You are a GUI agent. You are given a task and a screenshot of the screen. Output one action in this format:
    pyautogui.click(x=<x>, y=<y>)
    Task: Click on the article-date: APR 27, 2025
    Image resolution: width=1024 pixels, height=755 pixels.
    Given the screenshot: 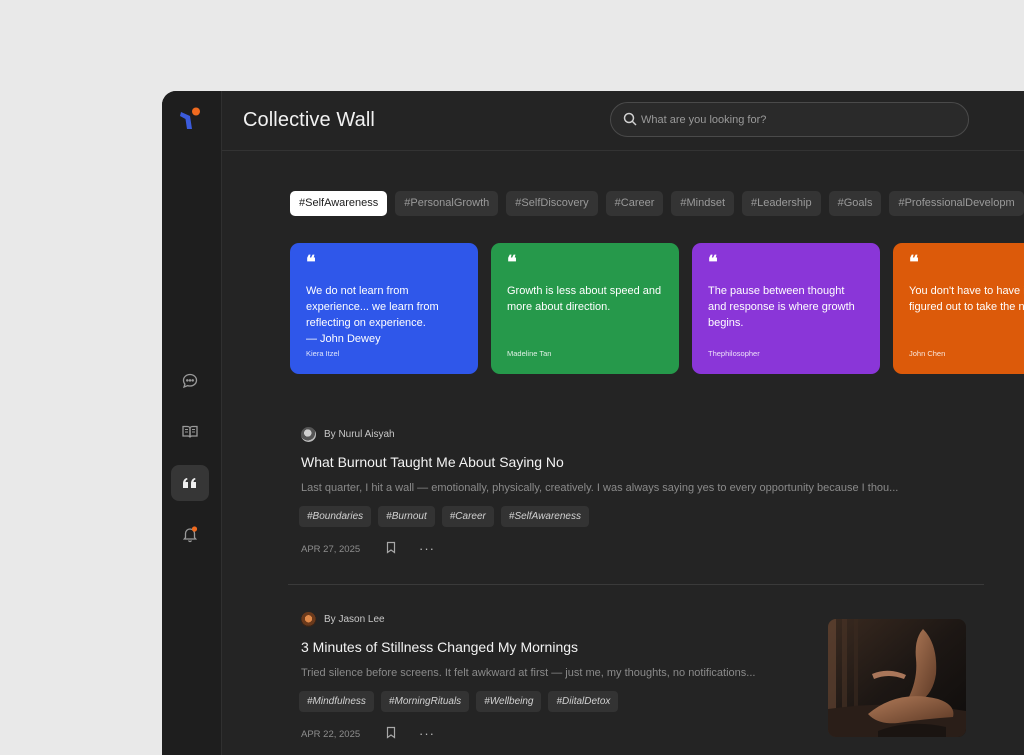 What is the action you would take?
    pyautogui.click(x=331, y=549)
    